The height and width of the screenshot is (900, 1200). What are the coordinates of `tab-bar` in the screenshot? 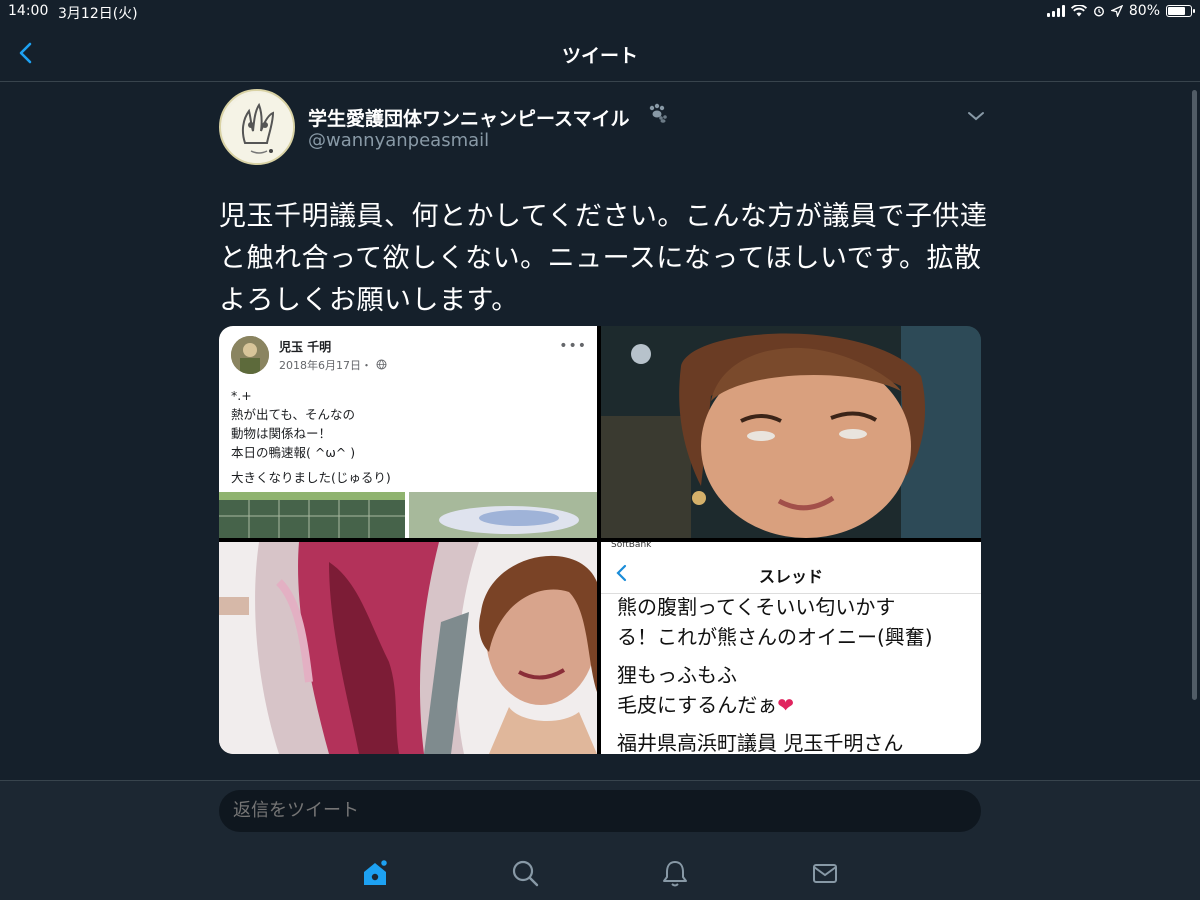 It's located at (600, 872).